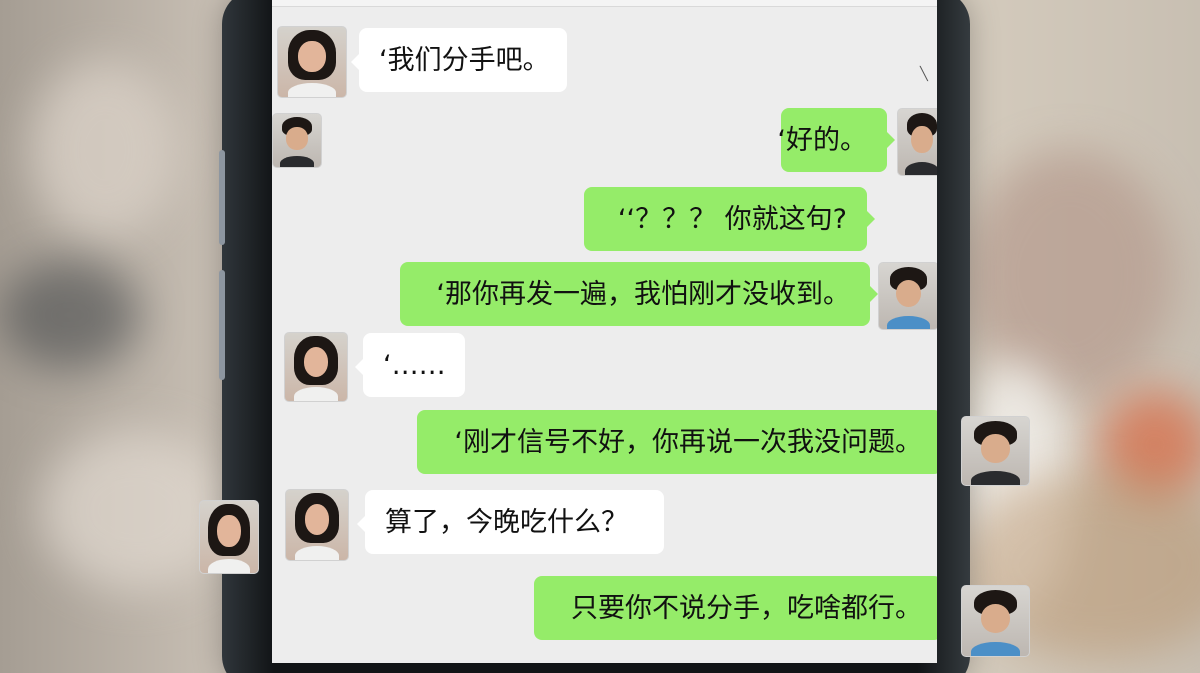  I want to click on chat-message-text: 只要你不说分手，吃啥都行。, so click(746, 608).